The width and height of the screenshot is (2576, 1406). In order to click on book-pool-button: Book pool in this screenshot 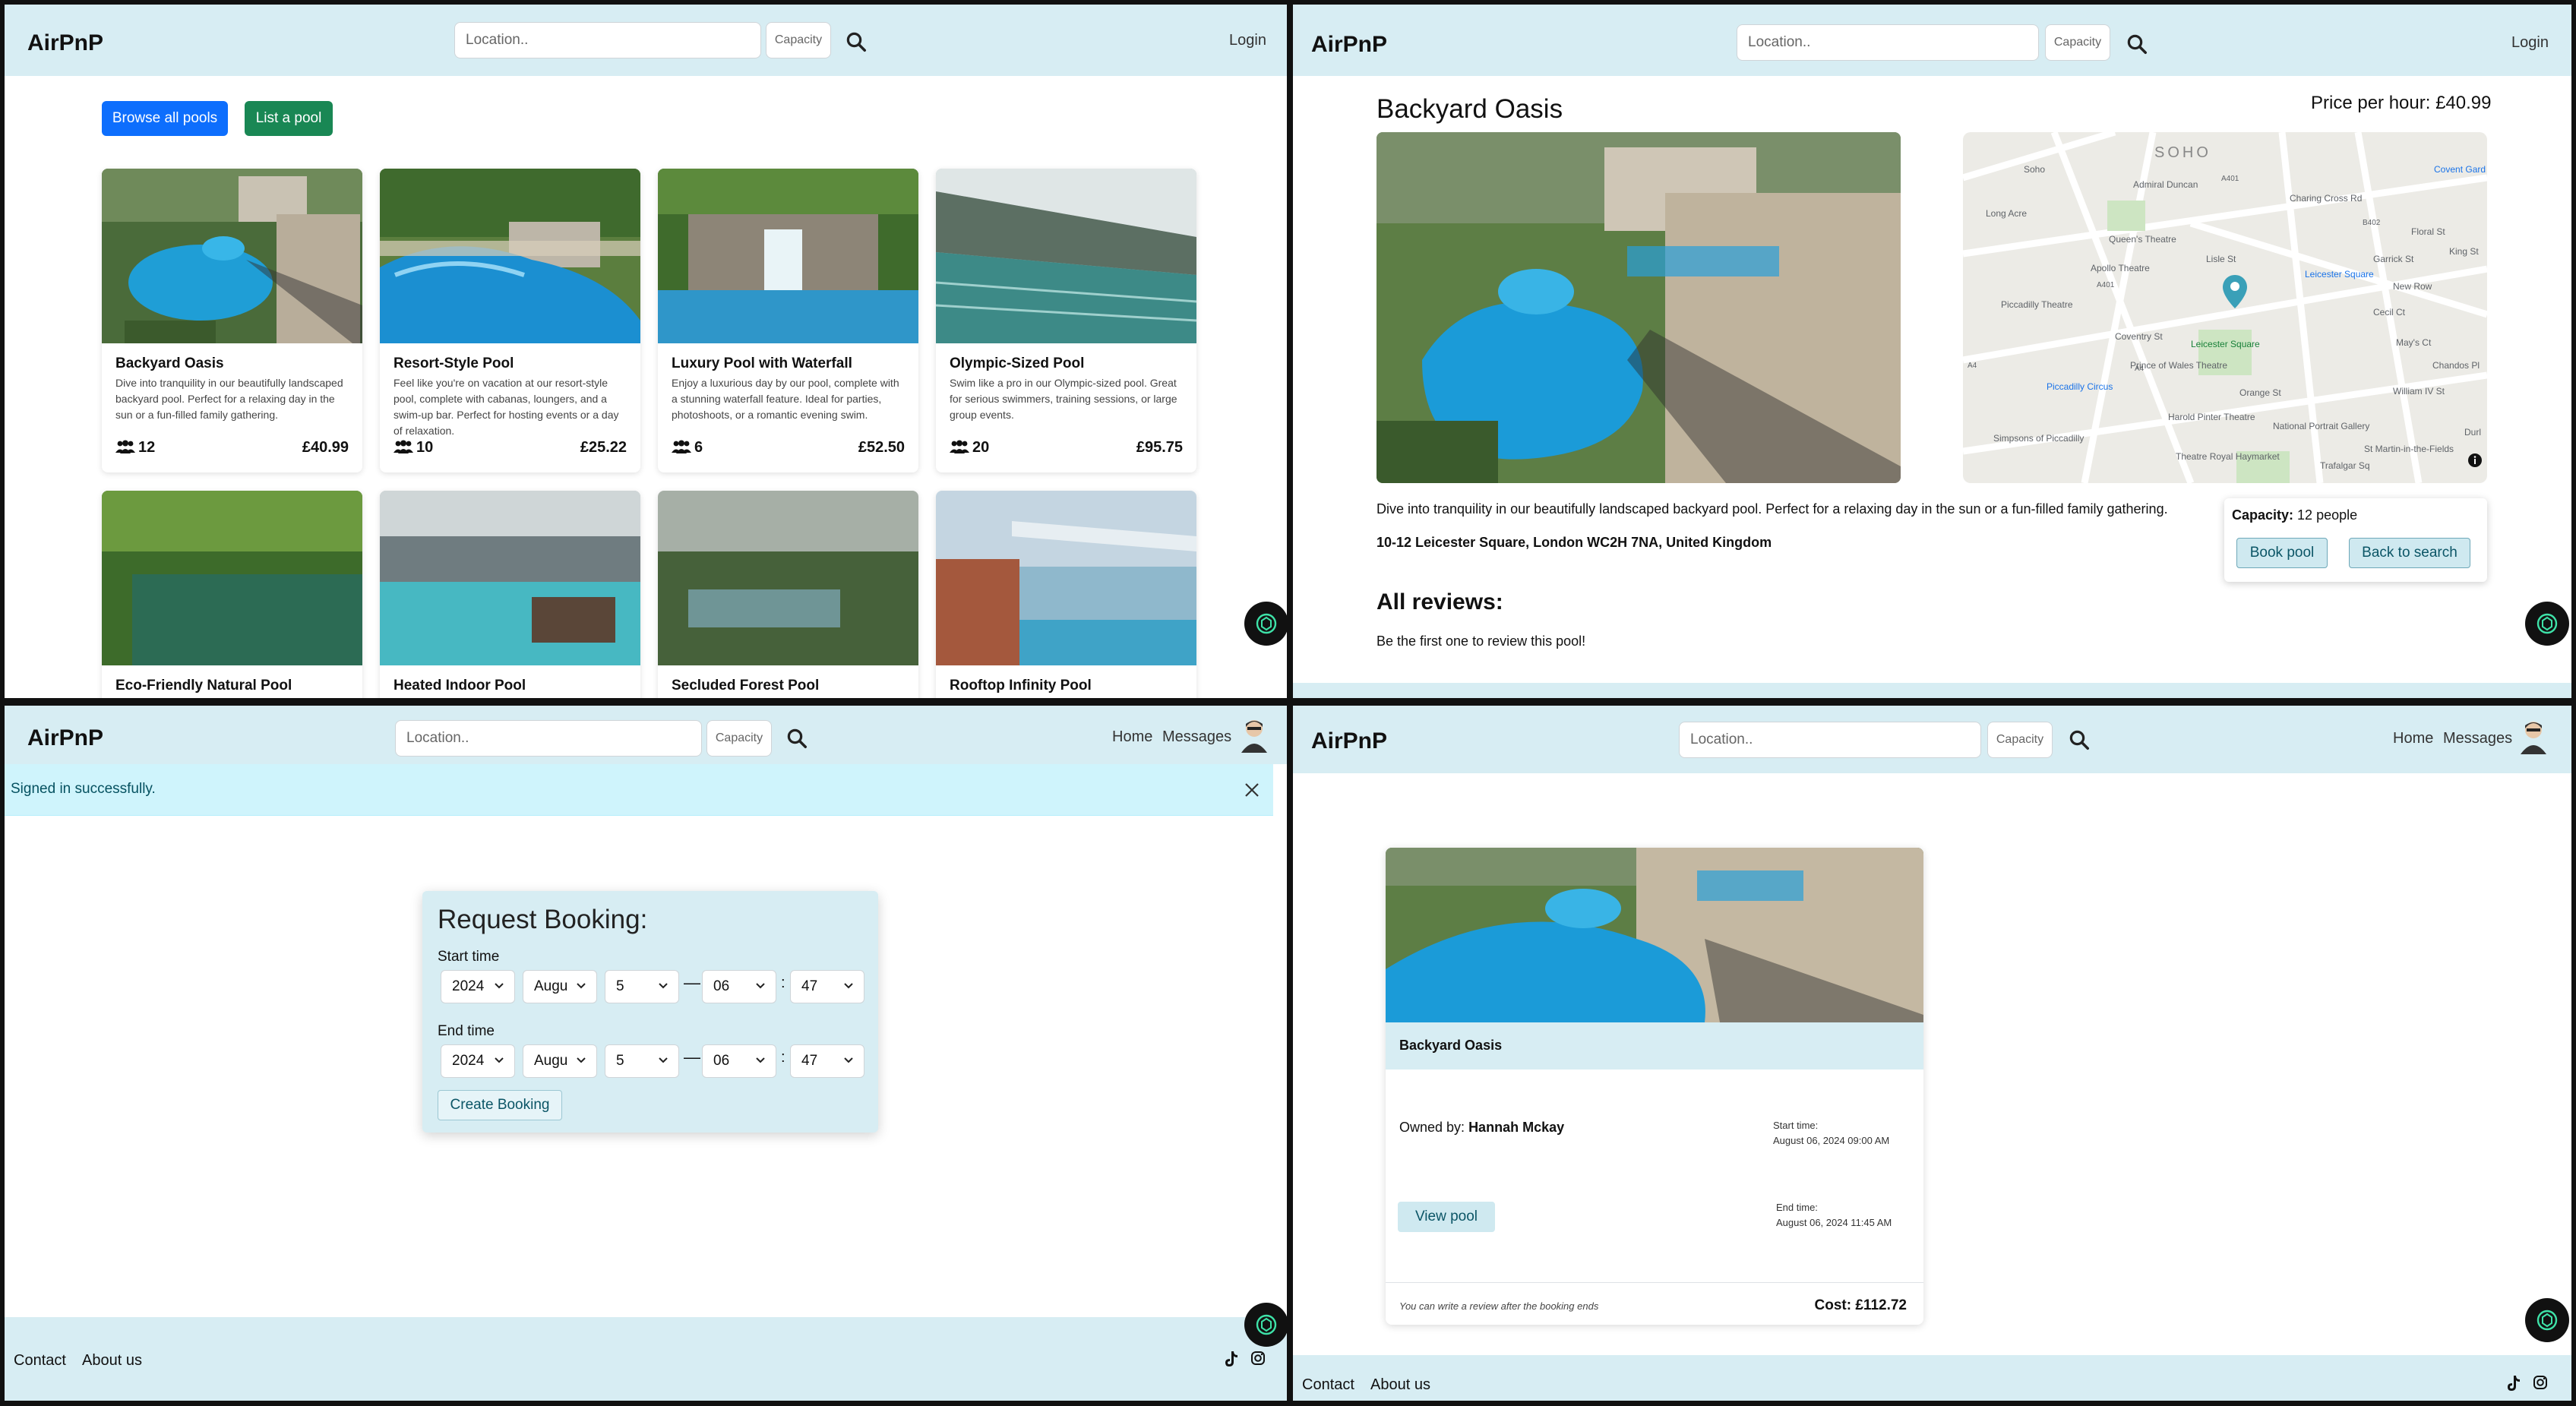, I will do `click(2282, 553)`.